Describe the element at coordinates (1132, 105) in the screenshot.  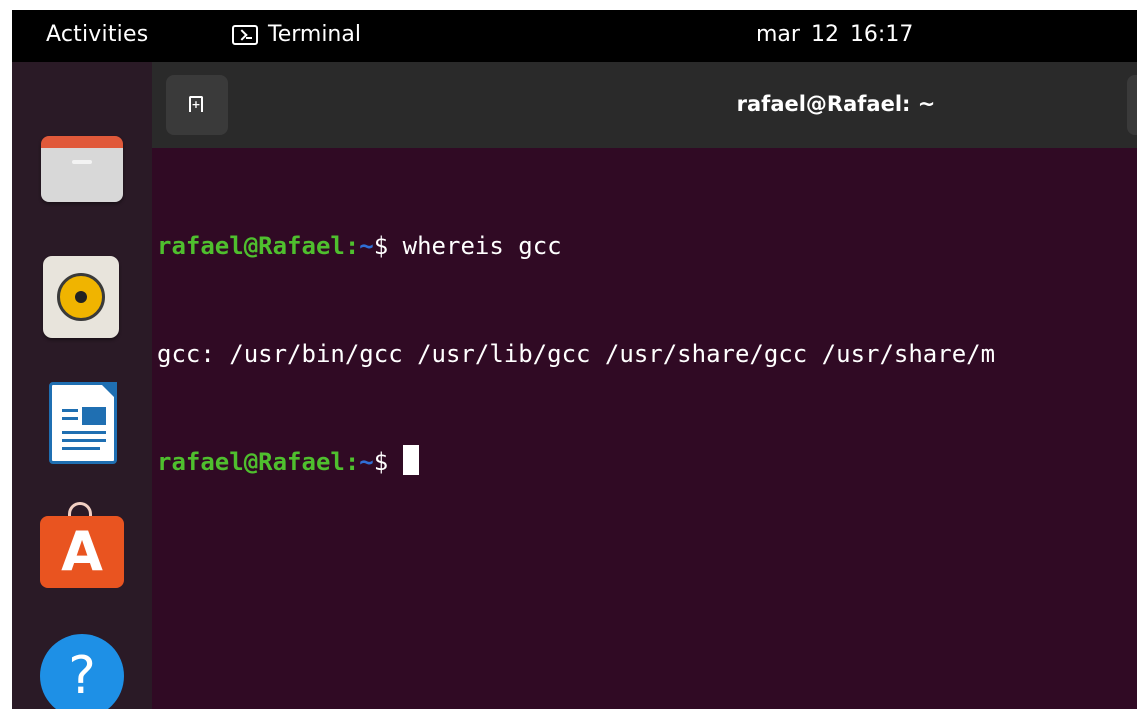
I see `header-menu-button` at that location.